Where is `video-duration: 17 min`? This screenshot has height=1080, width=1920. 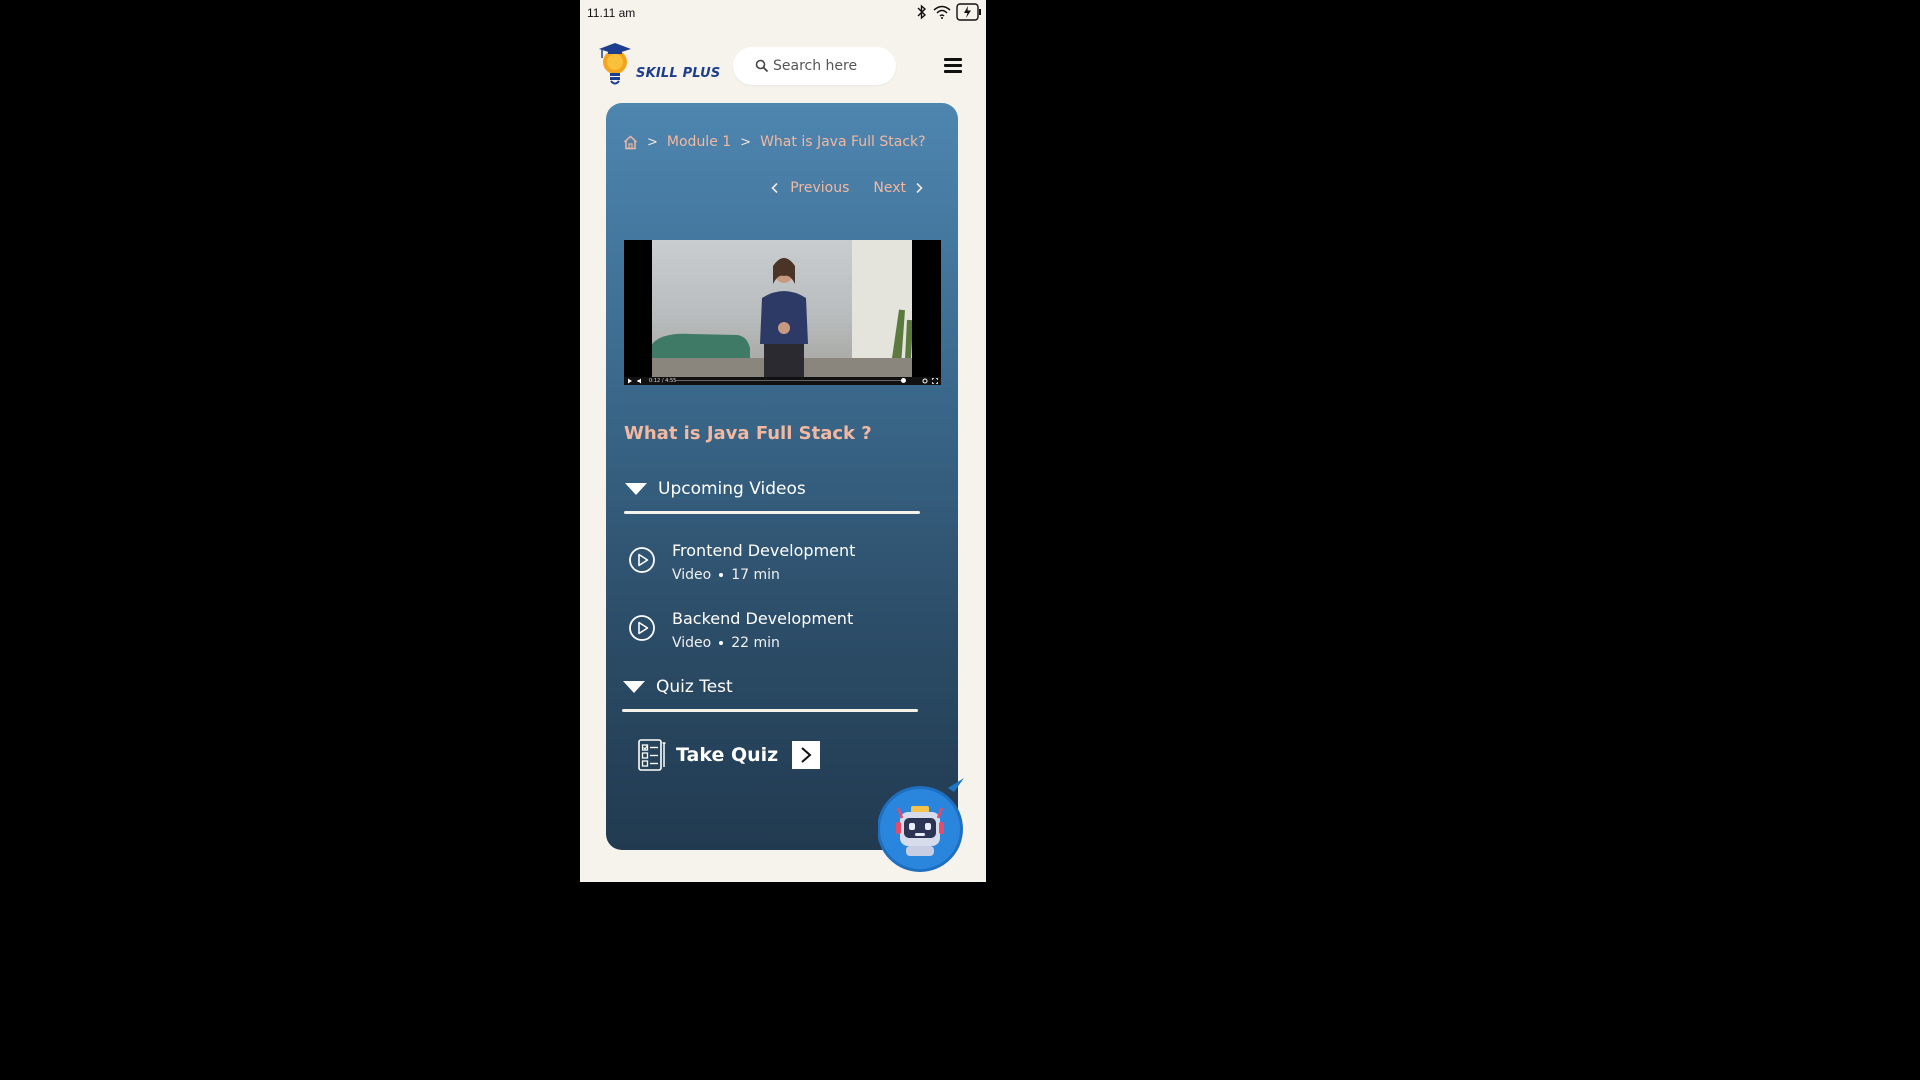 video-duration: 17 min is located at coordinates (755, 575).